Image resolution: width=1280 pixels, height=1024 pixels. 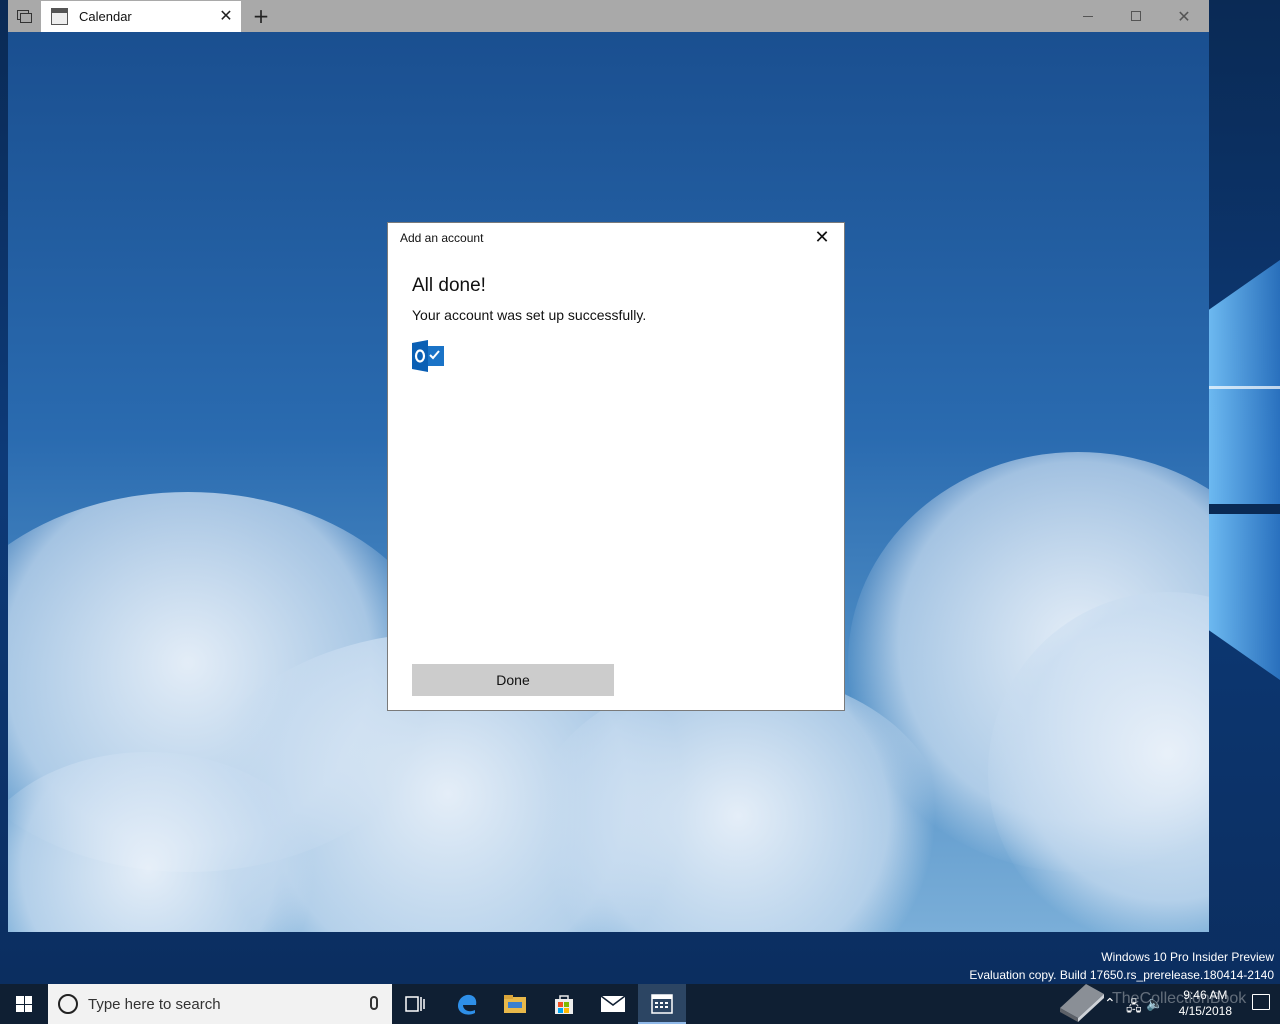 I want to click on outlook-icon, so click(x=428, y=356).